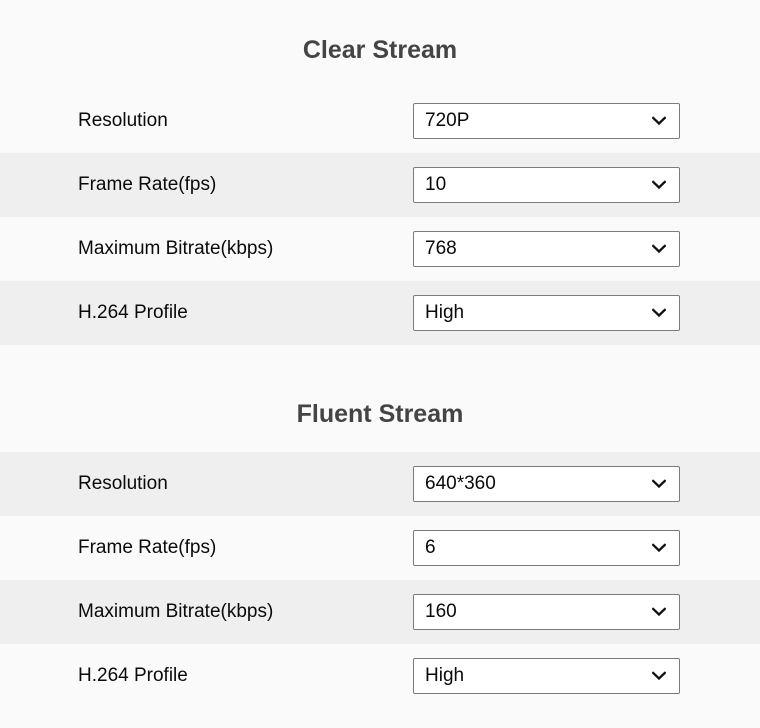 The image size is (760, 728). I want to click on bitrate-select-fluent: 160, so click(546, 612).